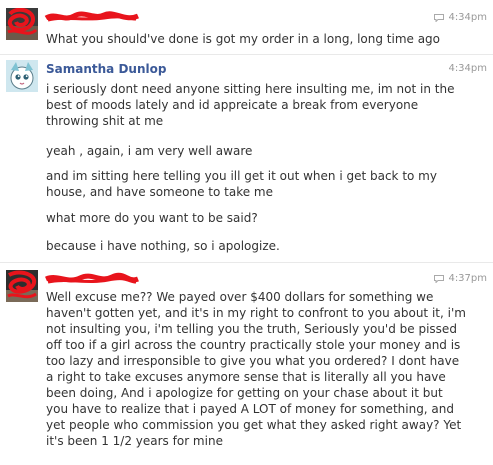 This screenshot has width=493, height=465. Describe the element at coordinates (163, 246) in the screenshot. I see `message-line: because i have nothing, so i apologize.` at that location.